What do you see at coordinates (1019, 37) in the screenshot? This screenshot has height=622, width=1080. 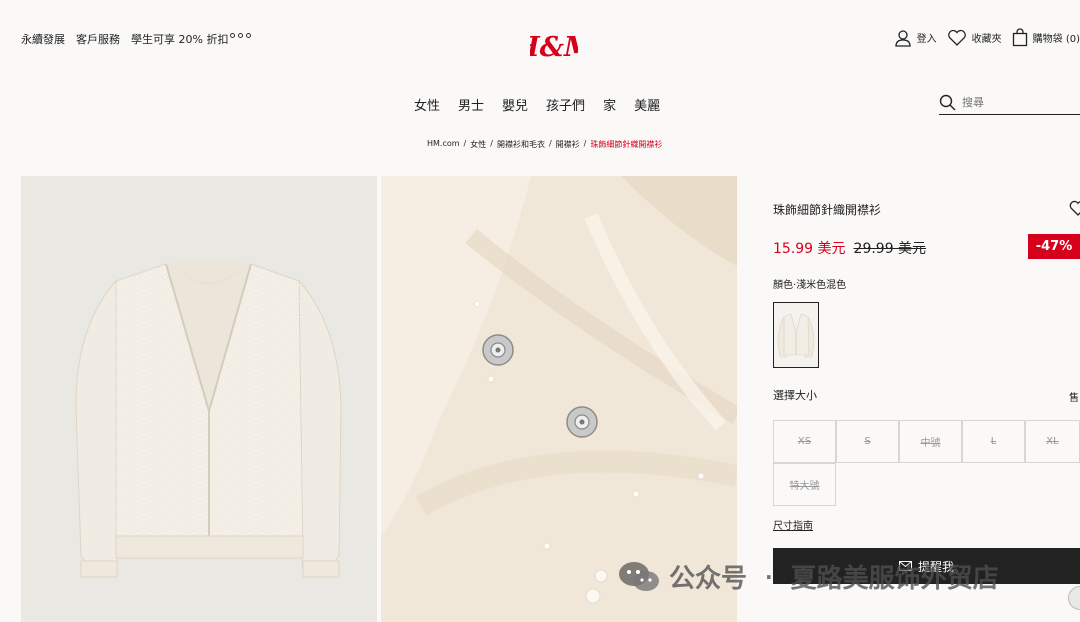 I see `bag-icon` at bounding box center [1019, 37].